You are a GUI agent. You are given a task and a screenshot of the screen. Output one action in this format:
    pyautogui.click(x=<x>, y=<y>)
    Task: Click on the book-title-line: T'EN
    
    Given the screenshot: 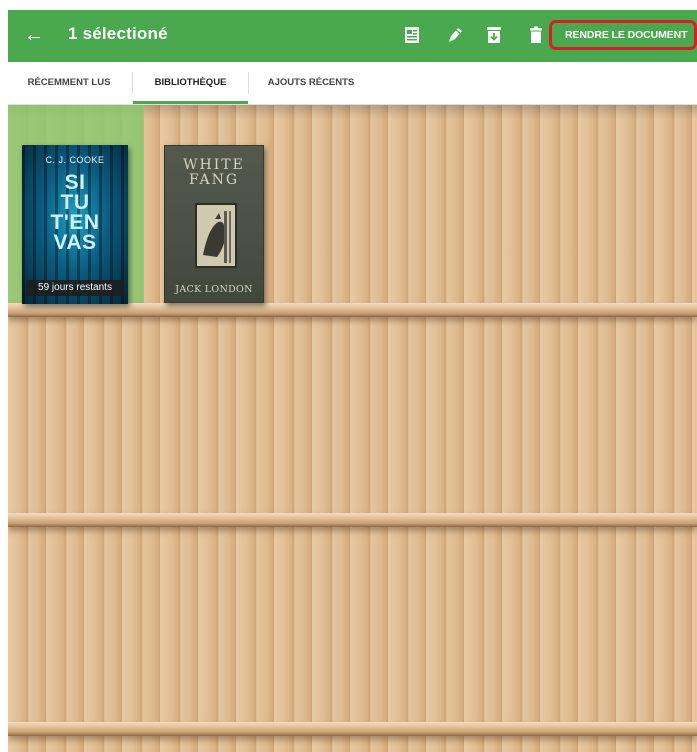 What is the action you would take?
    pyautogui.click(x=75, y=222)
    